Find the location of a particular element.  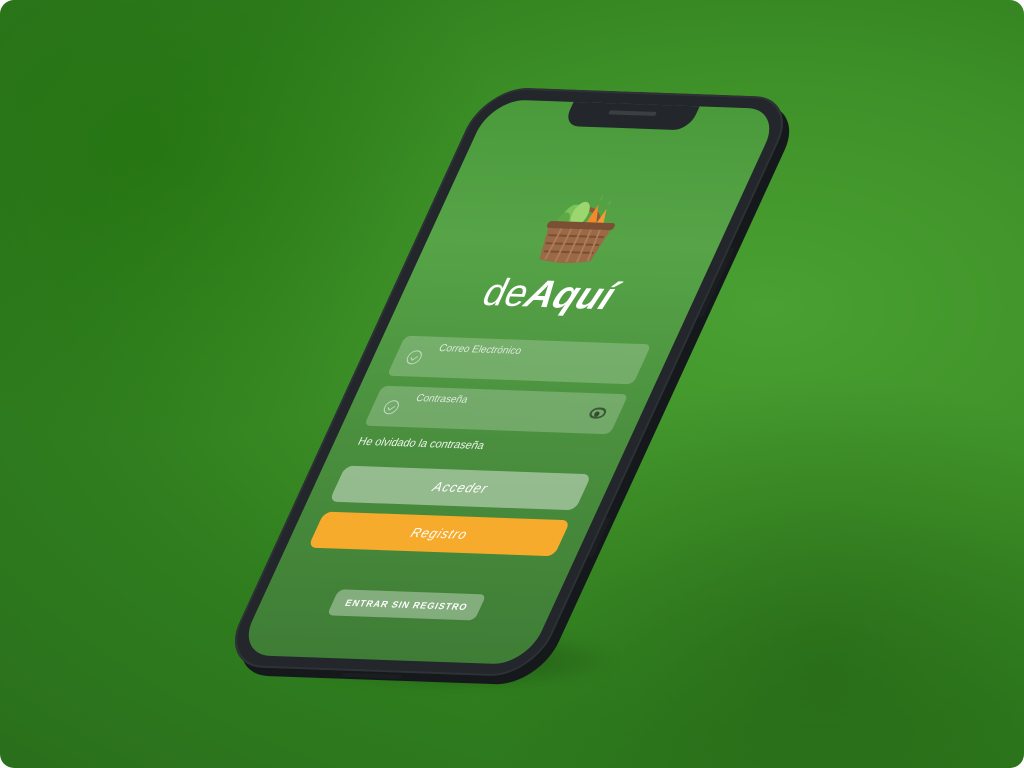

brand-name: Aquí is located at coordinates (570, 296).